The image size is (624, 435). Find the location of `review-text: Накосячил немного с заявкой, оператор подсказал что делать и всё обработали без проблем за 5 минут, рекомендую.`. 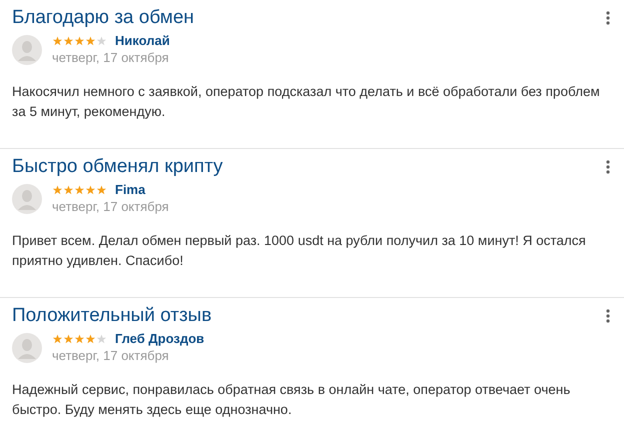

review-text: Накосячил немного с заявкой, оператор подсказал что делать и всё обработали без проблем за 5 минут, рекомендую. is located at coordinates (306, 102).